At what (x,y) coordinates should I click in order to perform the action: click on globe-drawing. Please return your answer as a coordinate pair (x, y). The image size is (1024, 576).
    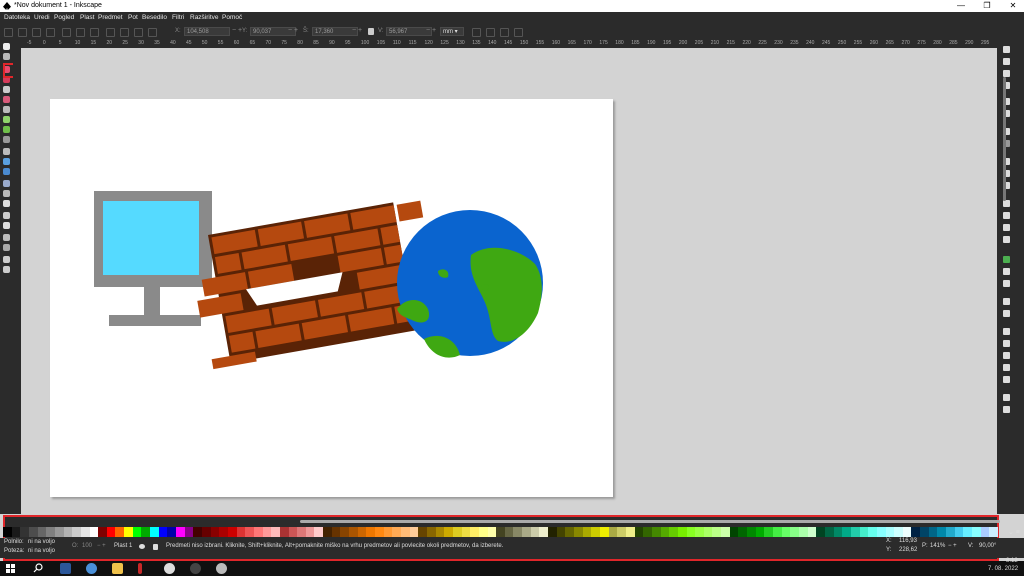
    Looking at the image, I should click on (470, 284).